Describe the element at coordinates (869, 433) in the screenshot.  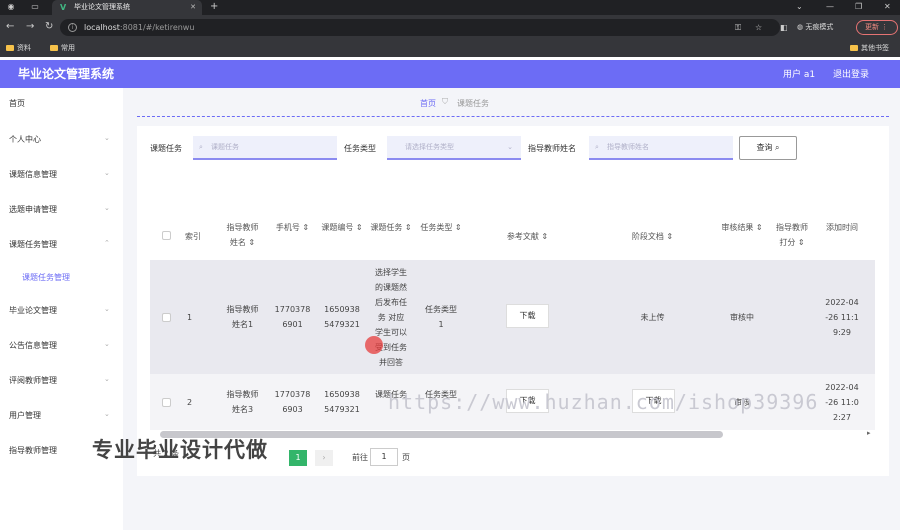
I see `scroll-right-icon: ▸` at that location.